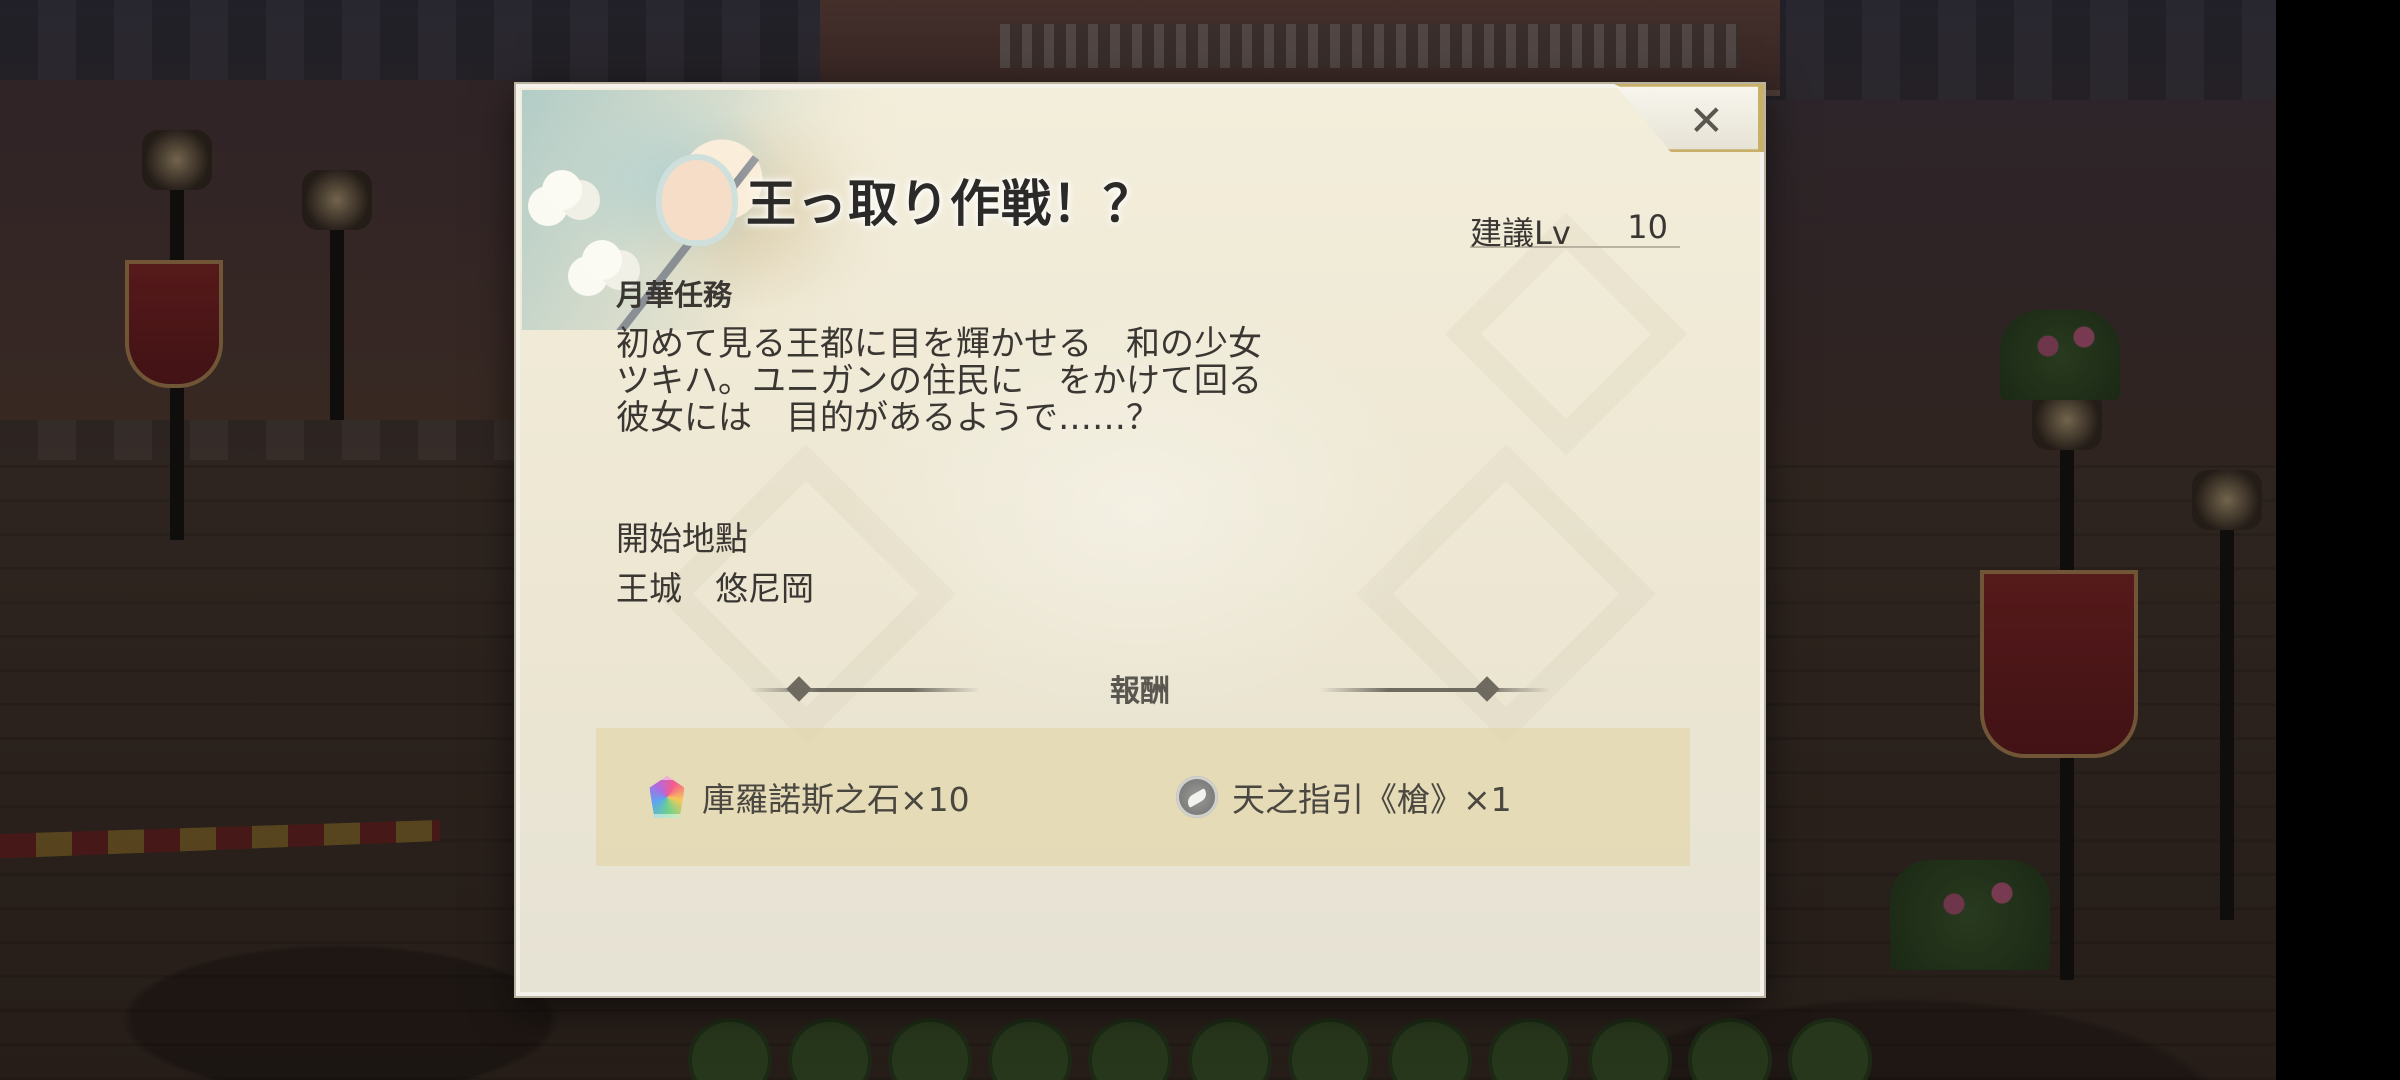 Image resolution: width=2400 pixels, height=1080 pixels. What do you see at coordinates (667, 797) in the screenshot?
I see `chronos-stone-icon` at bounding box center [667, 797].